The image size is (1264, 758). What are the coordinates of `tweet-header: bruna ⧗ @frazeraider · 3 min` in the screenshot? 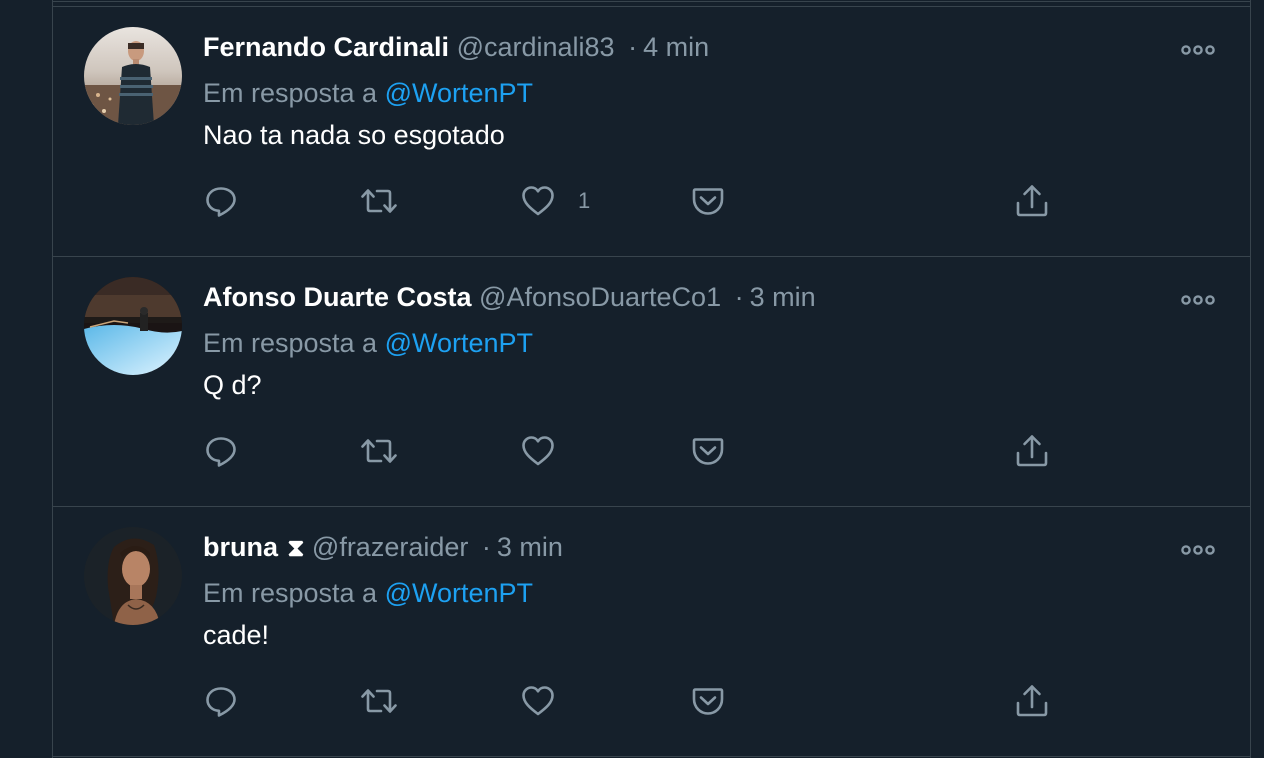 It's located at (383, 547).